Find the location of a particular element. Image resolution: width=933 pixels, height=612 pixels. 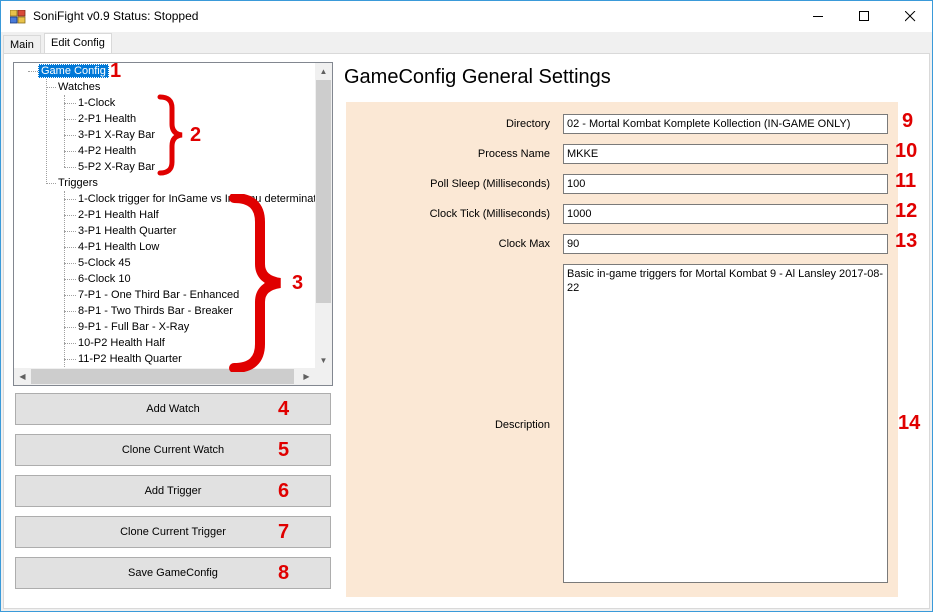

tab-edit-config: Edit Config is located at coordinates (78, 43).